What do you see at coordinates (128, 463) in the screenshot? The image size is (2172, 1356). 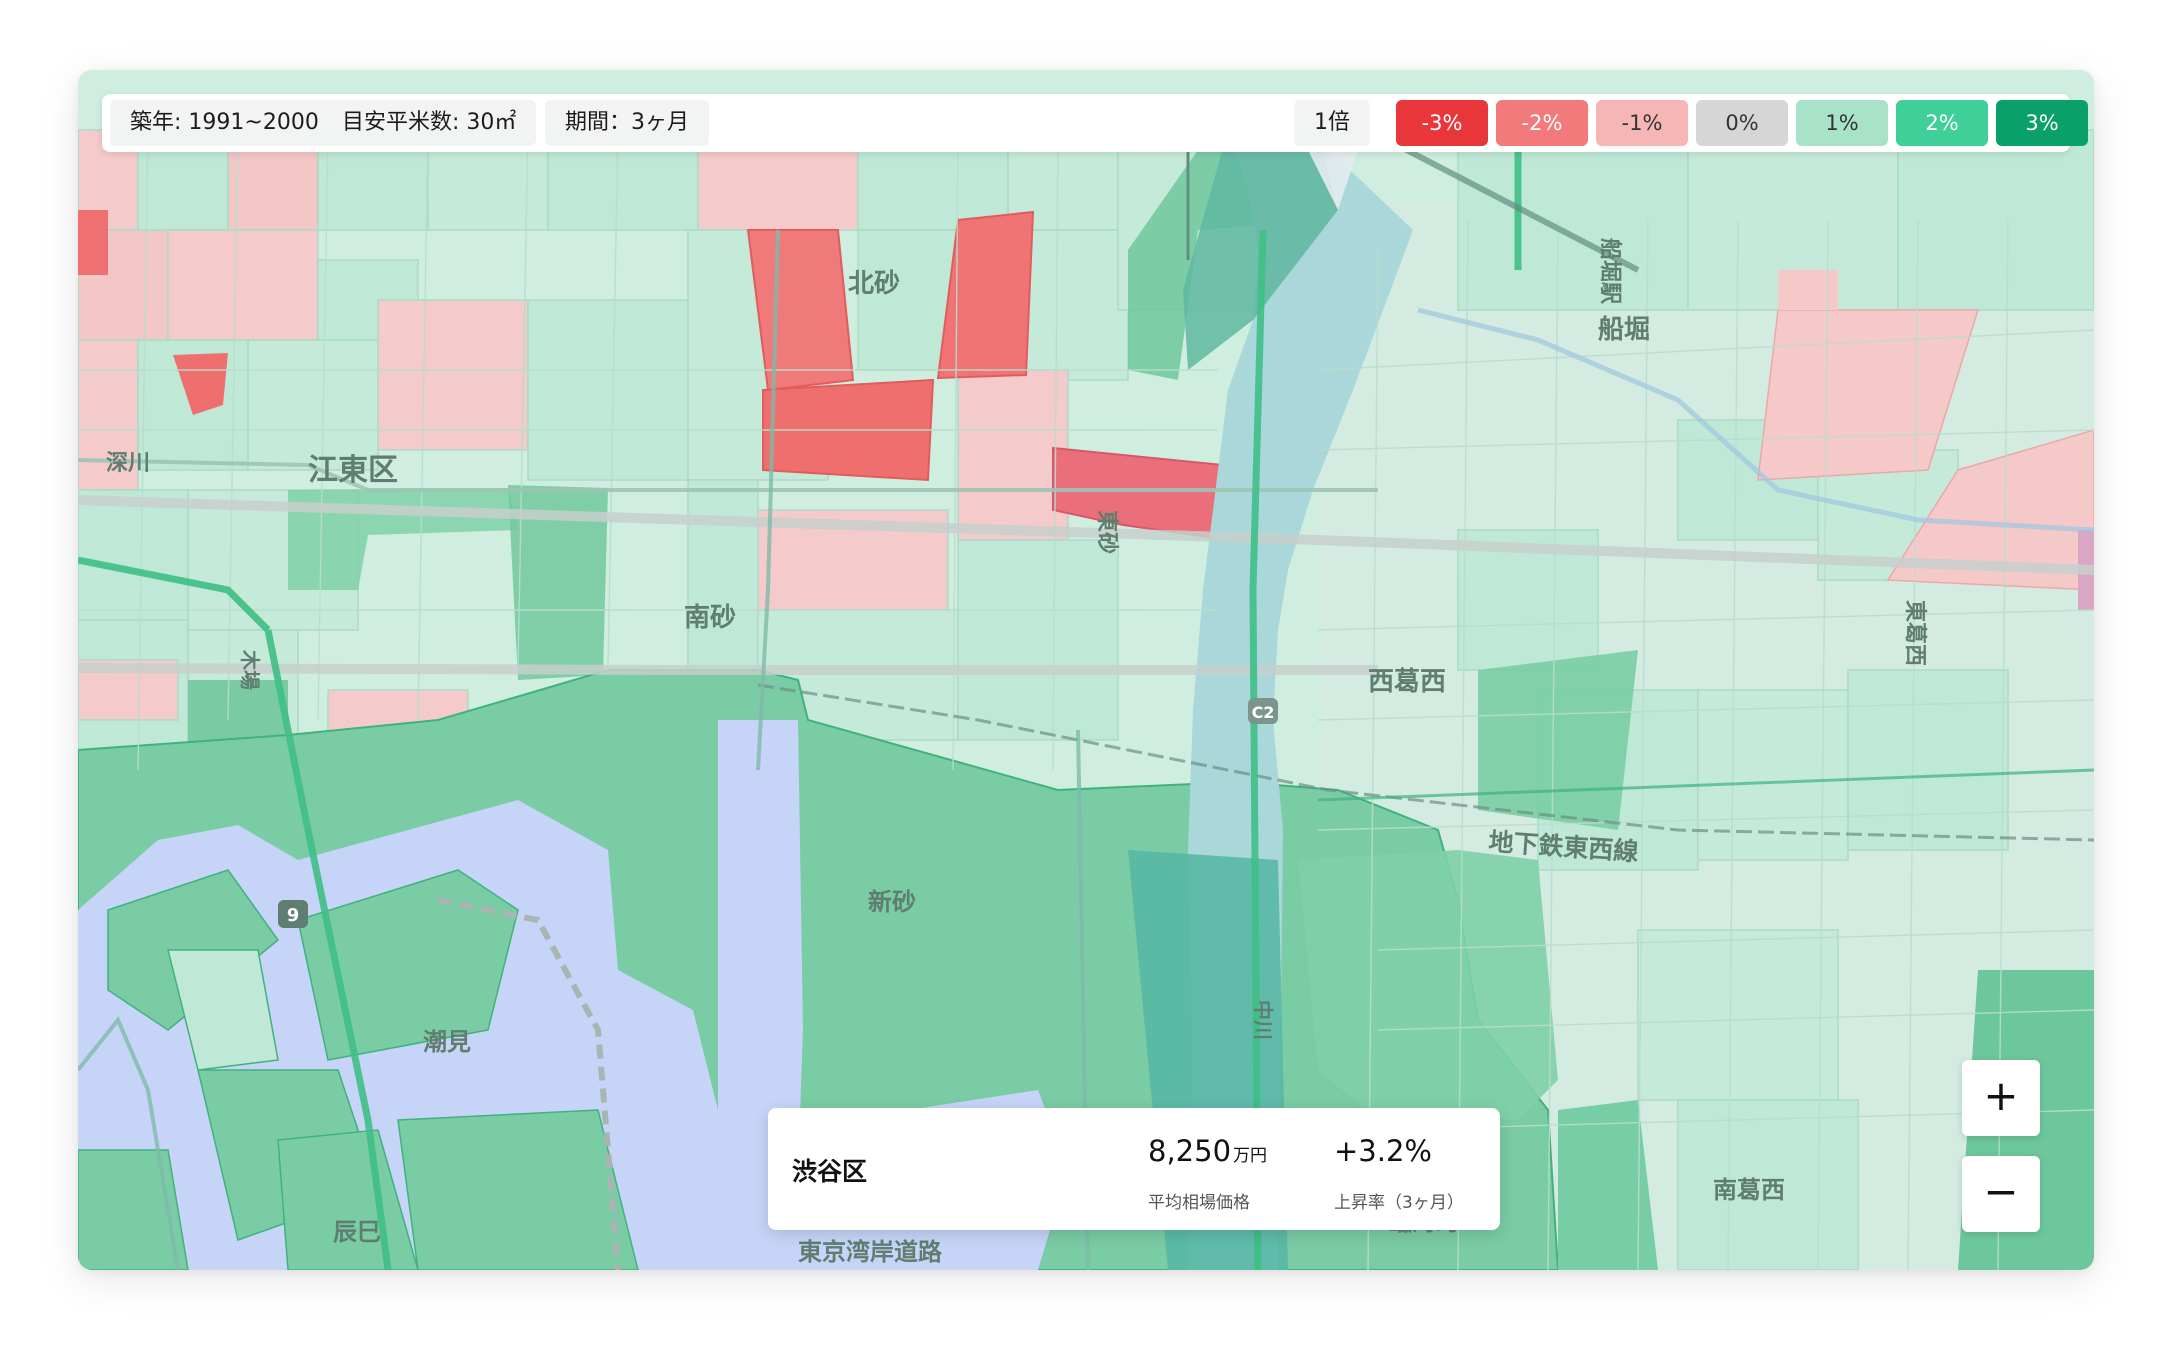 I see `map-label: 深川` at bounding box center [128, 463].